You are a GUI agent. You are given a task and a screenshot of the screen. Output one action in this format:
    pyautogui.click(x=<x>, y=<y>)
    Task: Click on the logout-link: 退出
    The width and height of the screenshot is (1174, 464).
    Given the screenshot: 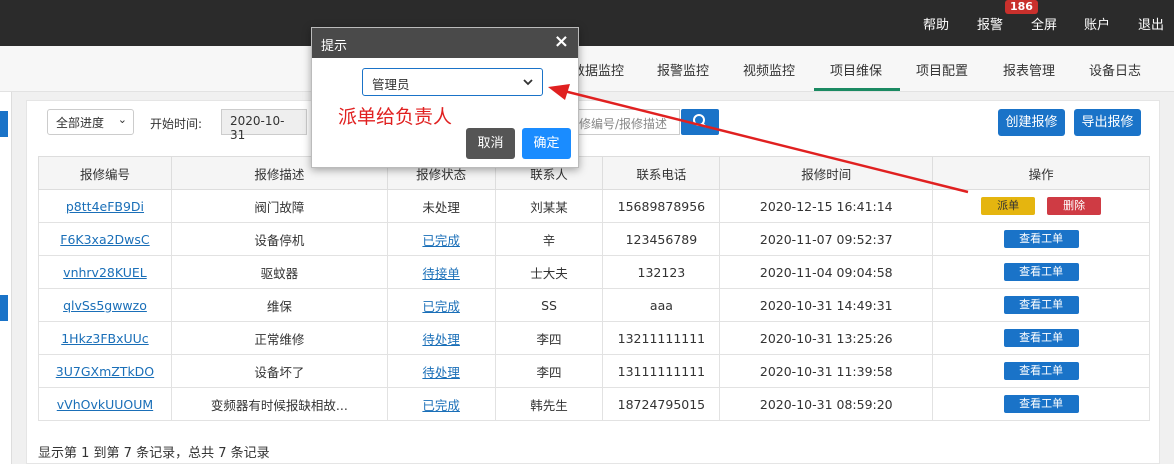 What is the action you would take?
    pyautogui.click(x=1151, y=23)
    